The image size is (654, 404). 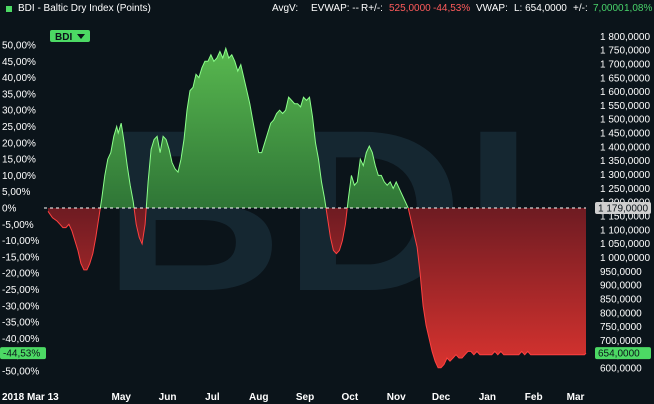 What do you see at coordinates (625, 244) in the screenshot?
I see `y-right-tick-label: 1 050,0000` at bounding box center [625, 244].